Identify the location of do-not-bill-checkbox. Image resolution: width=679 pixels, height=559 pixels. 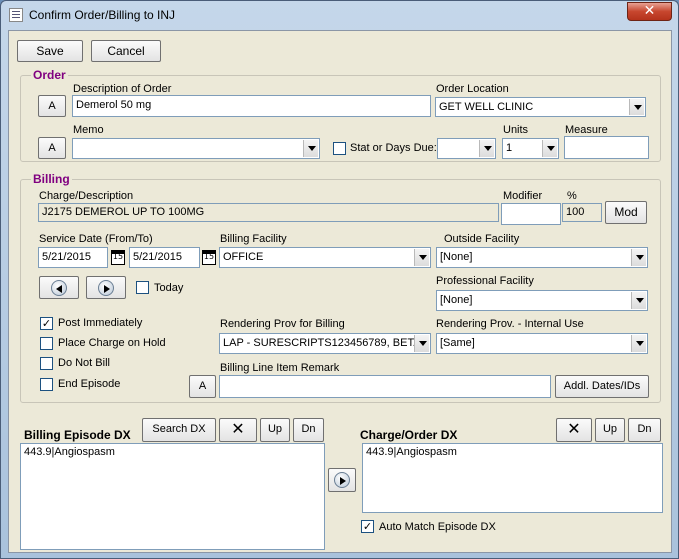
(46, 363).